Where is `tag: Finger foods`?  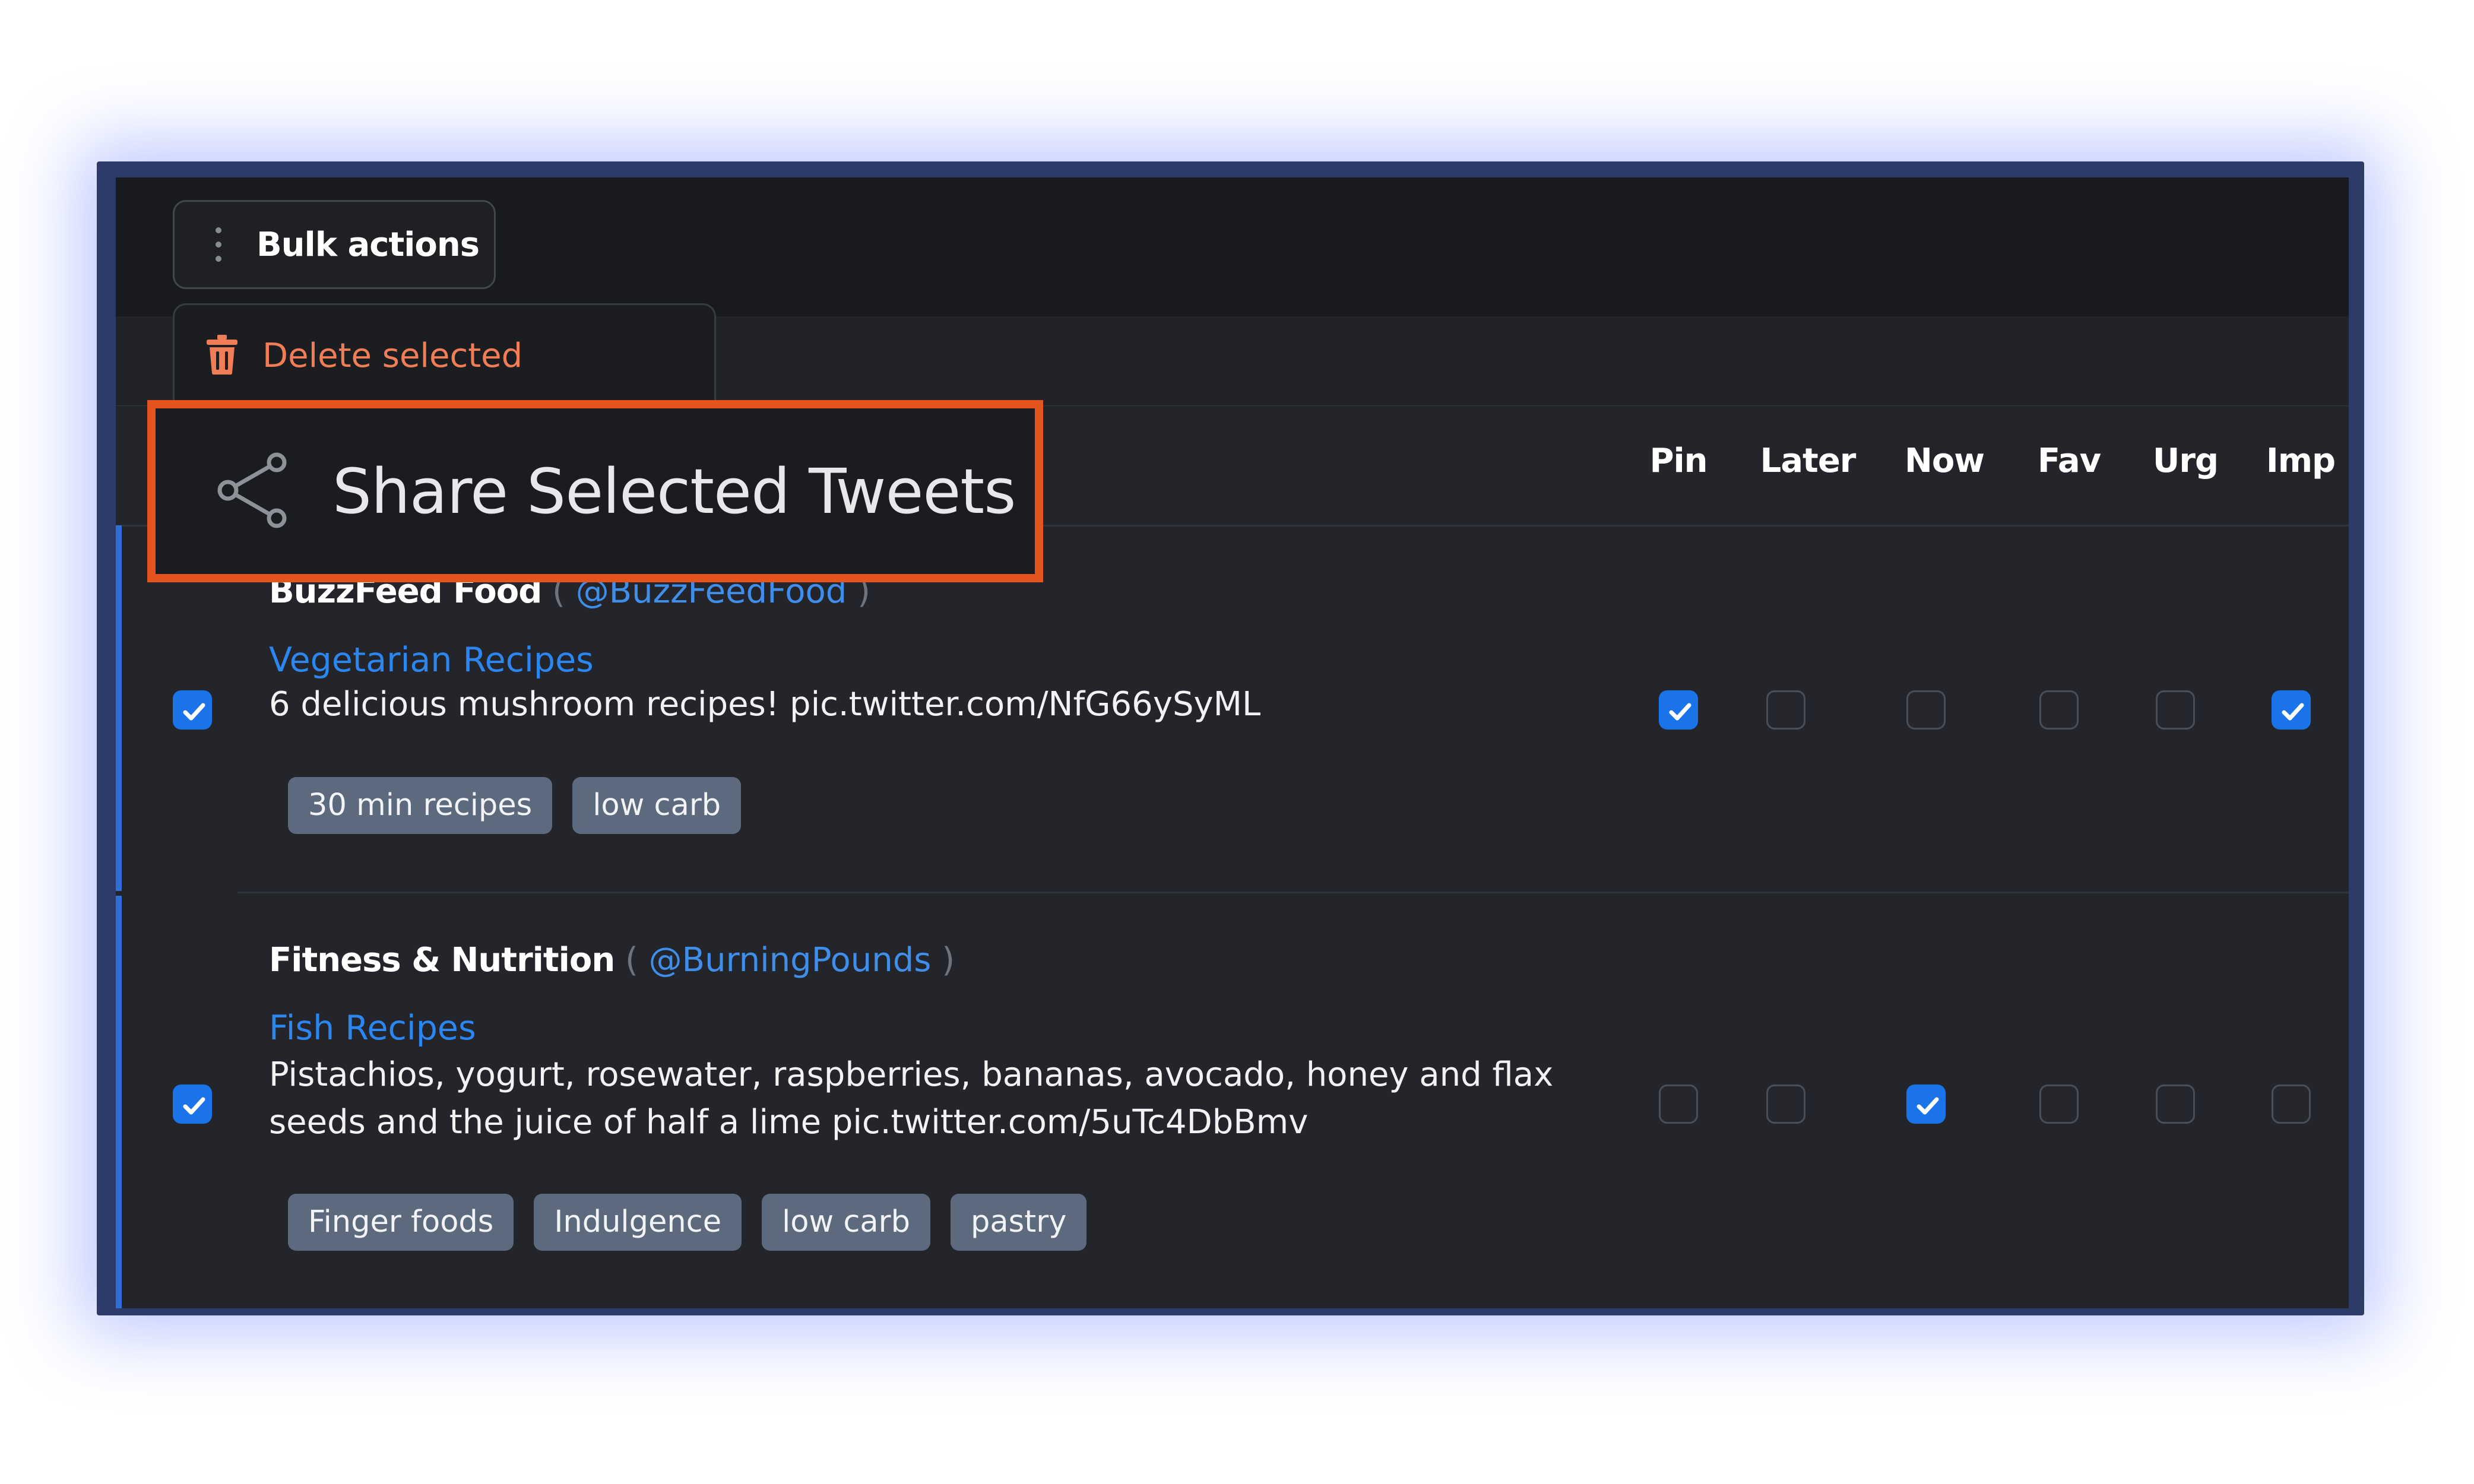 tag: Finger foods is located at coordinates (401, 1222).